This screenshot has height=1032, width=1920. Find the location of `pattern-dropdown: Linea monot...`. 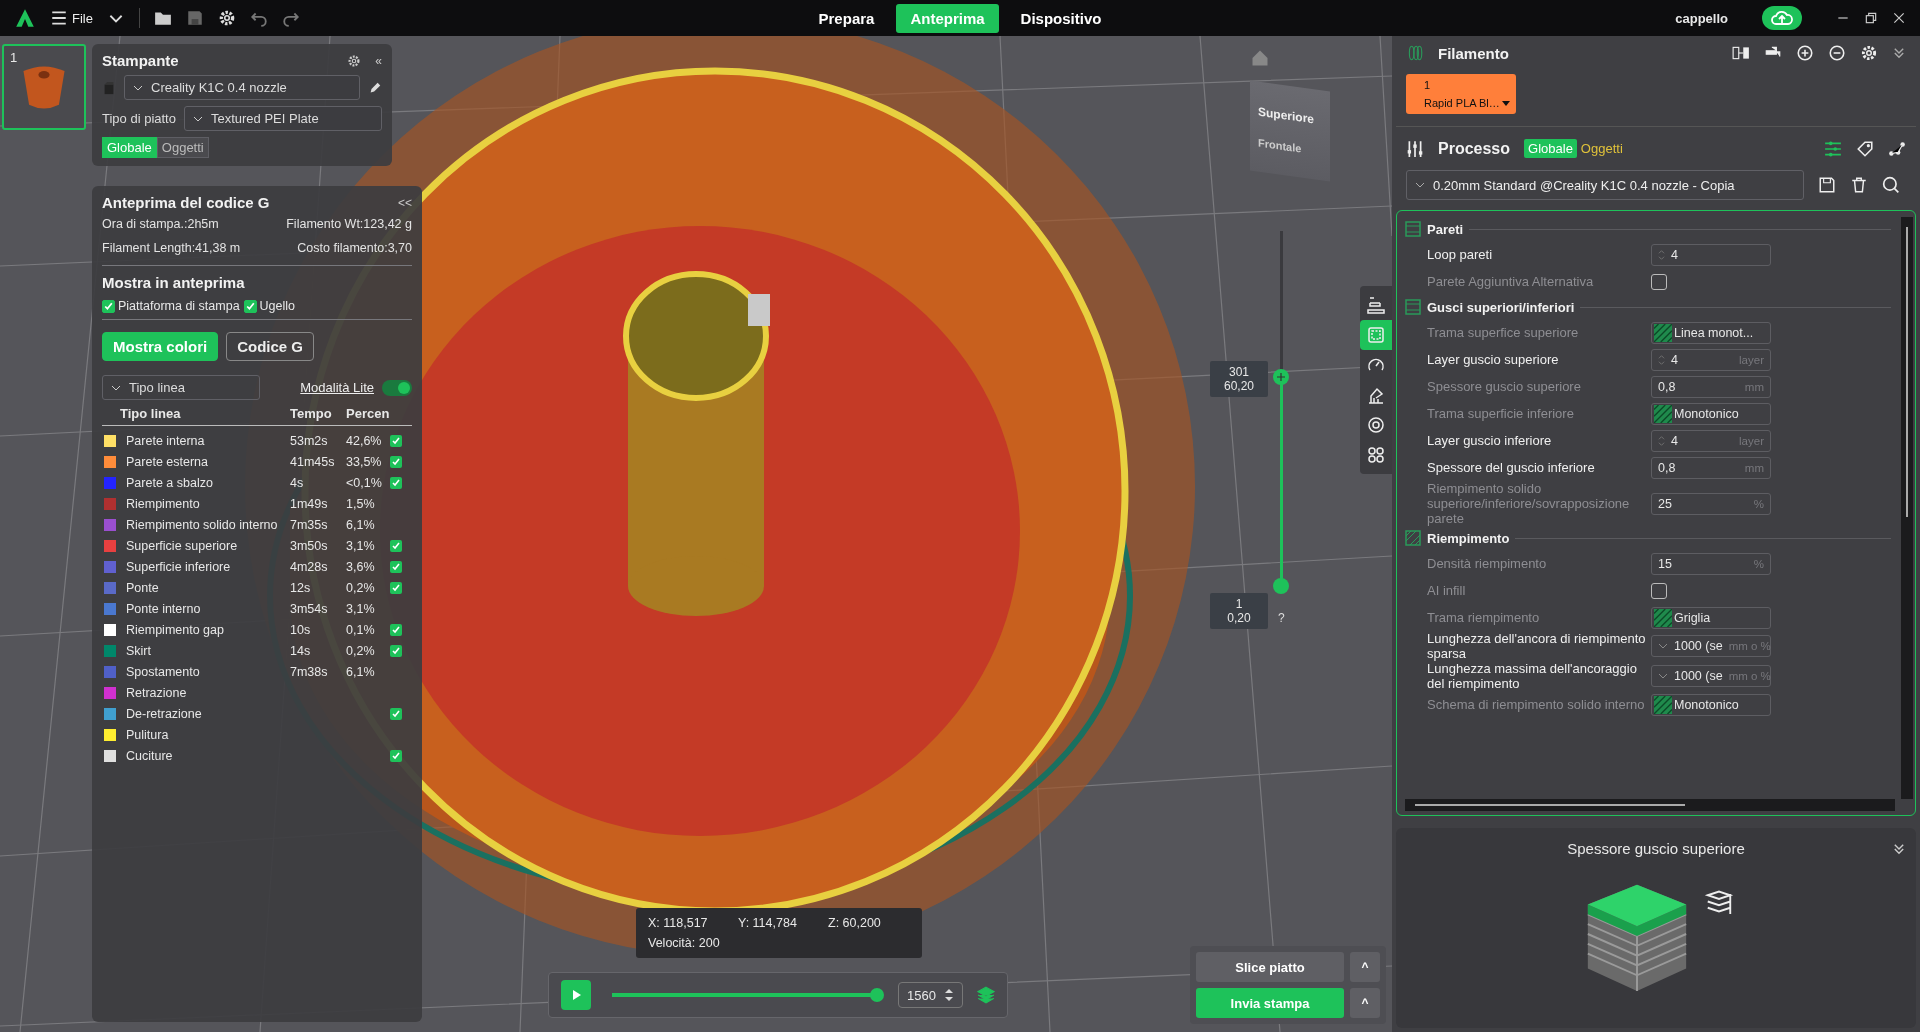

pattern-dropdown: Linea monot... is located at coordinates (1711, 332).